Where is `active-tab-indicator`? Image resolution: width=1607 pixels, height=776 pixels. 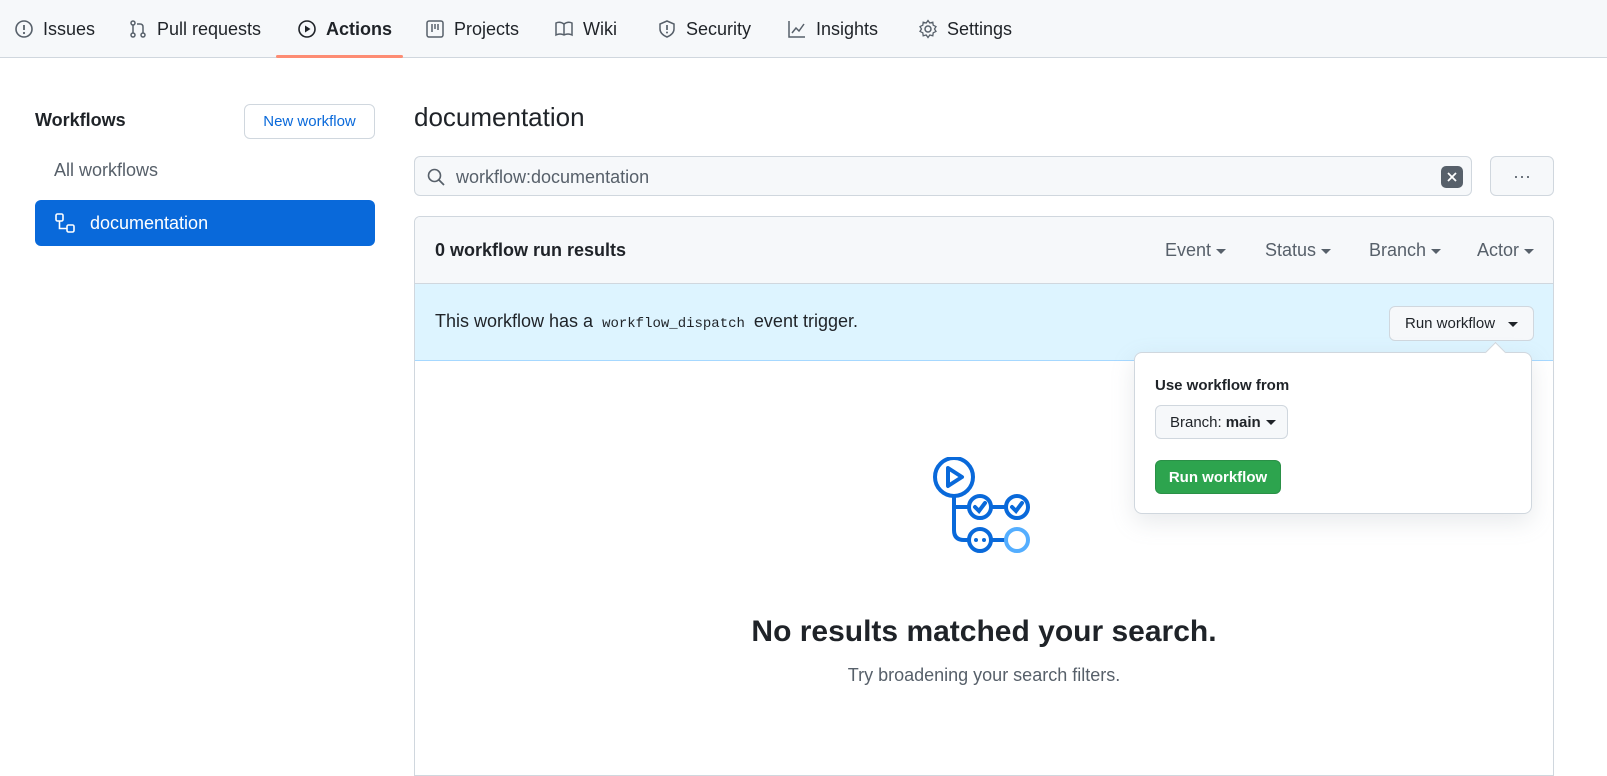 active-tab-indicator is located at coordinates (339, 56).